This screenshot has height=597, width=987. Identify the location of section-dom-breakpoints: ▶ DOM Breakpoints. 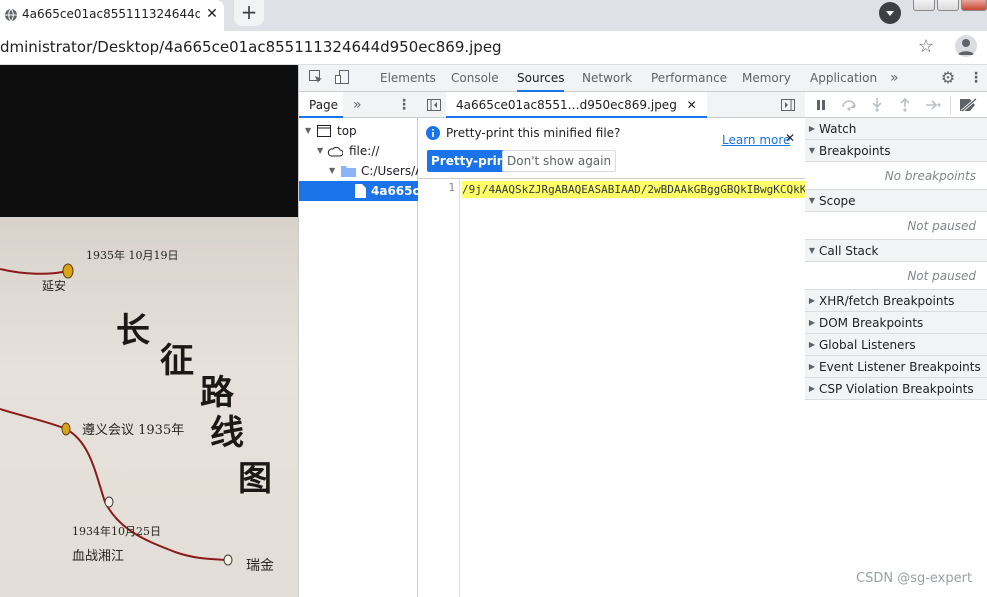
(896, 323).